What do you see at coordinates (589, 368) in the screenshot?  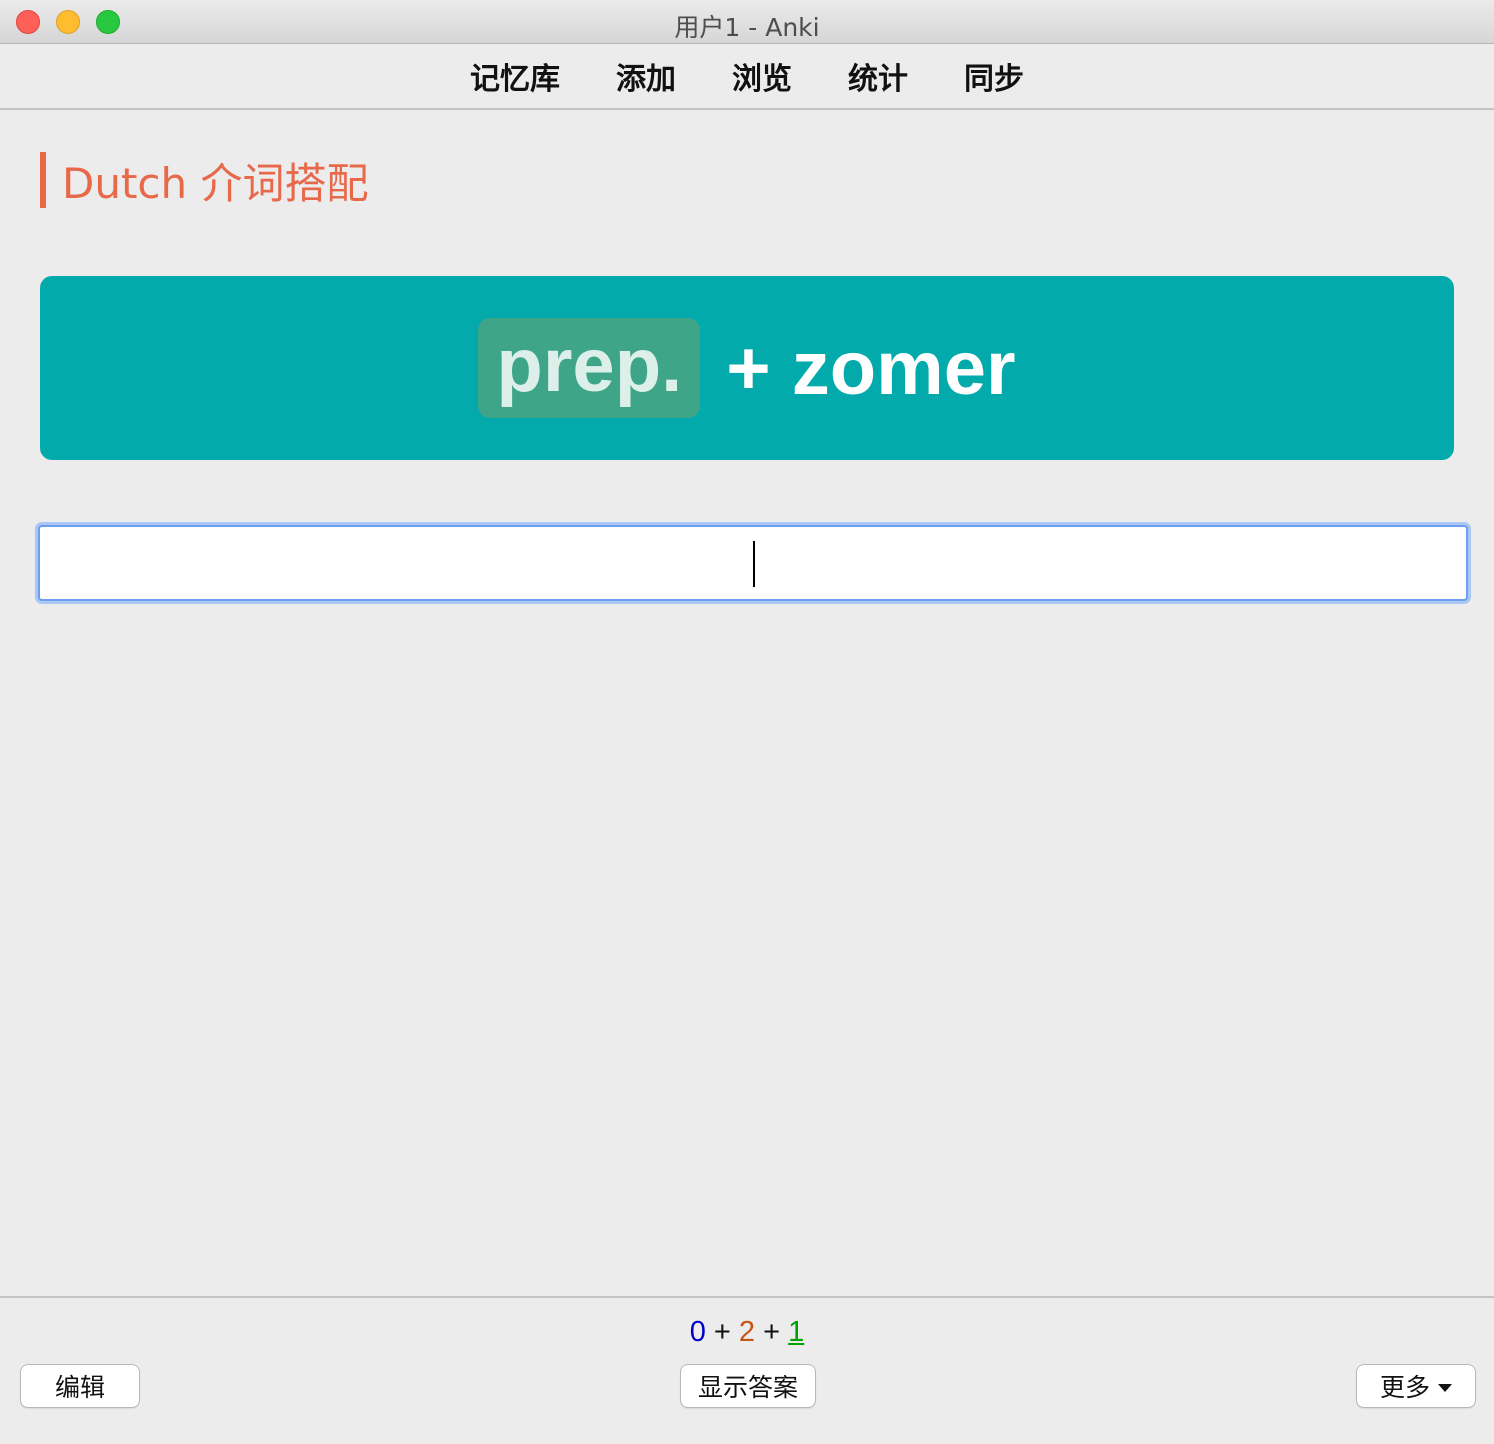 I see `part-of-speech-tag: prep.` at bounding box center [589, 368].